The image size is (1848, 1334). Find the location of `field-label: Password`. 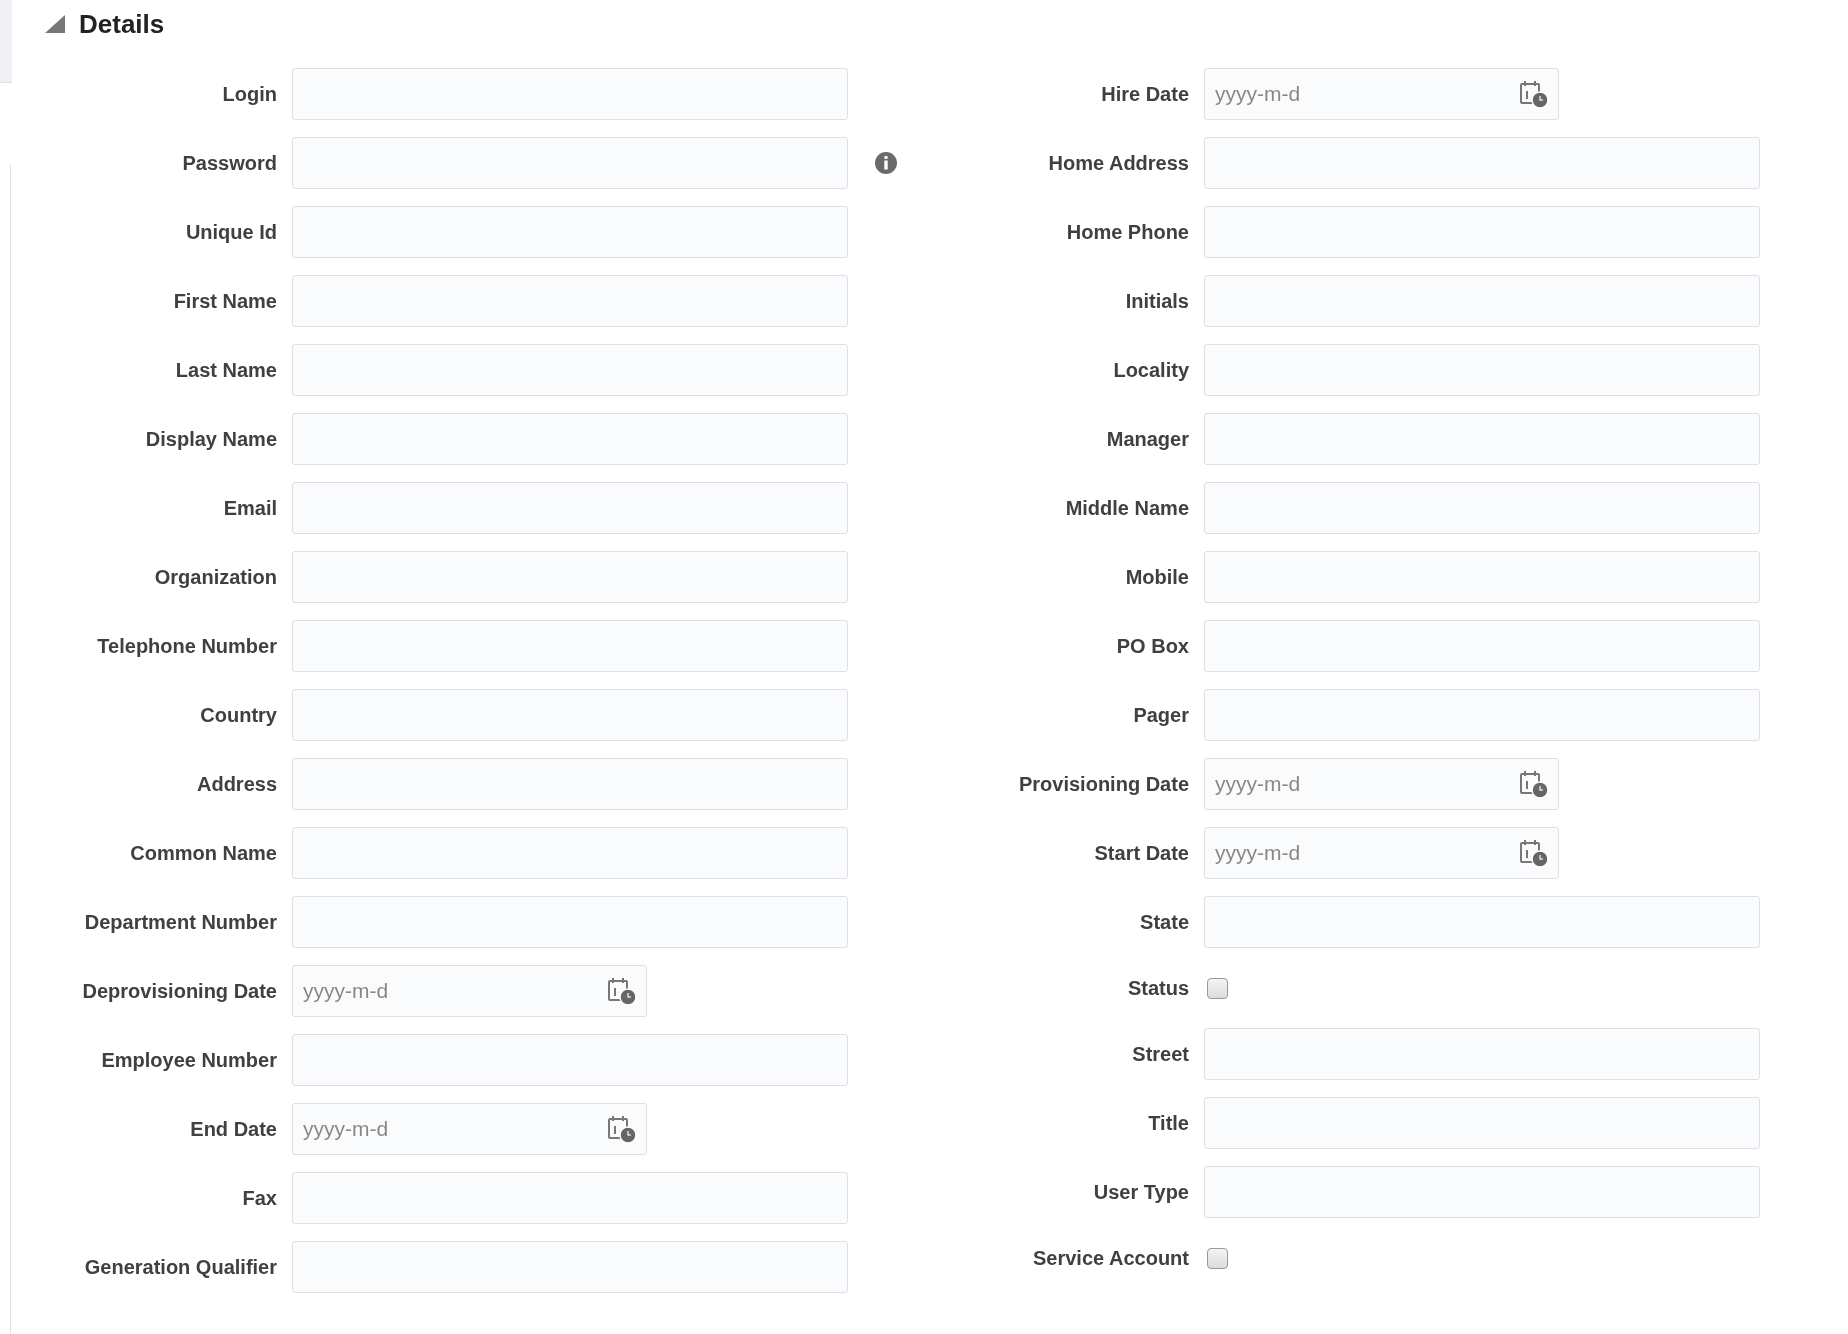

field-label: Password is located at coordinates (229, 163).